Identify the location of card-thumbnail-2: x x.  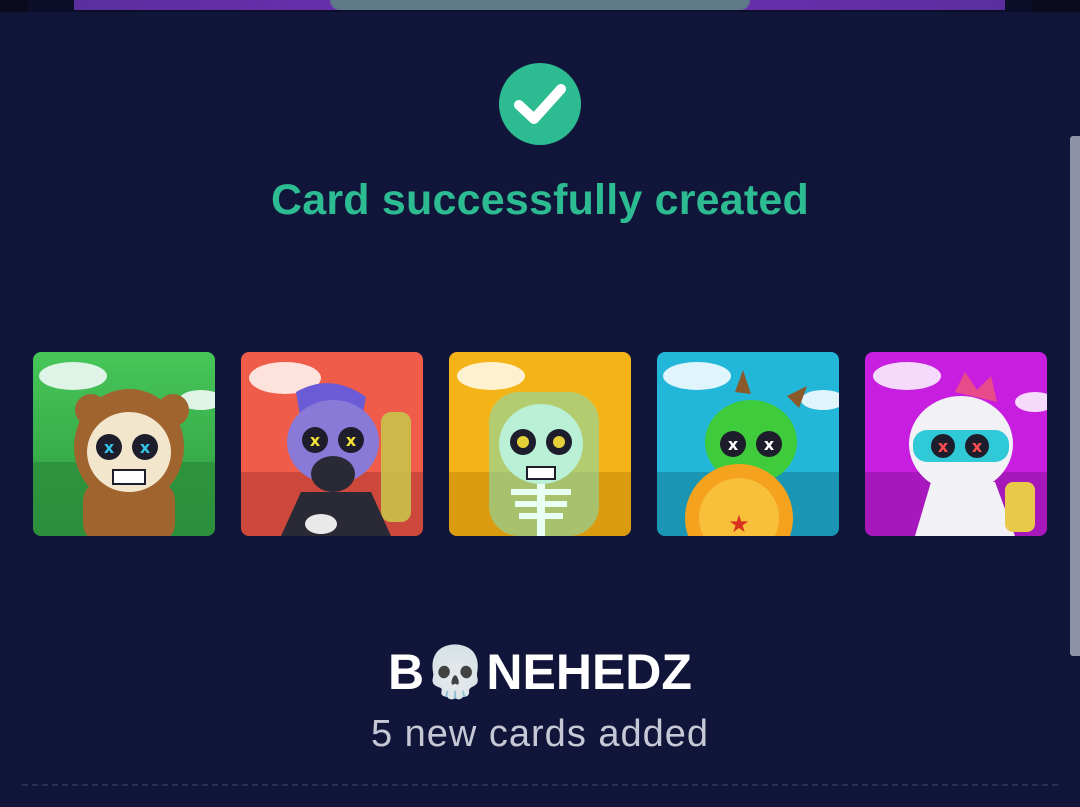
(332, 444).